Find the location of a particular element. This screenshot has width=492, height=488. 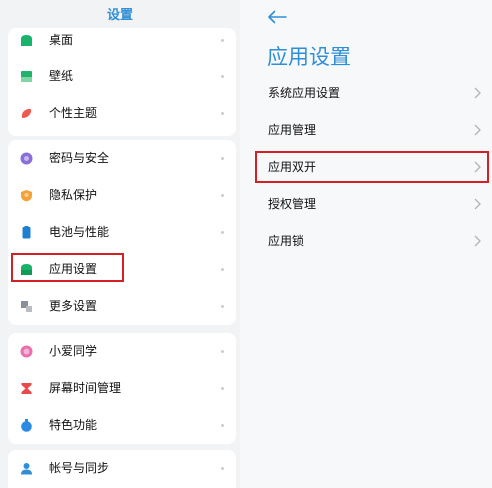

highlight-box-app-settings is located at coordinates (67, 267).